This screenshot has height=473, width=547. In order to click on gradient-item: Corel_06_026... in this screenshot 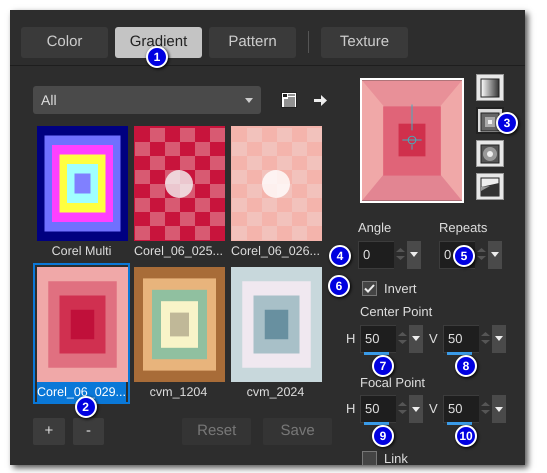, I will do `click(275, 192)`.